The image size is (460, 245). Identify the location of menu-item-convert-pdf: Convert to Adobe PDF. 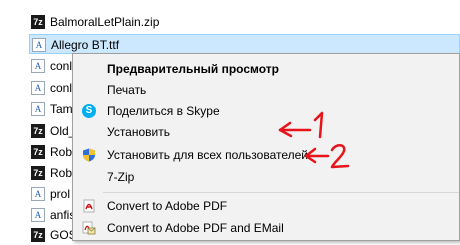
(266, 206).